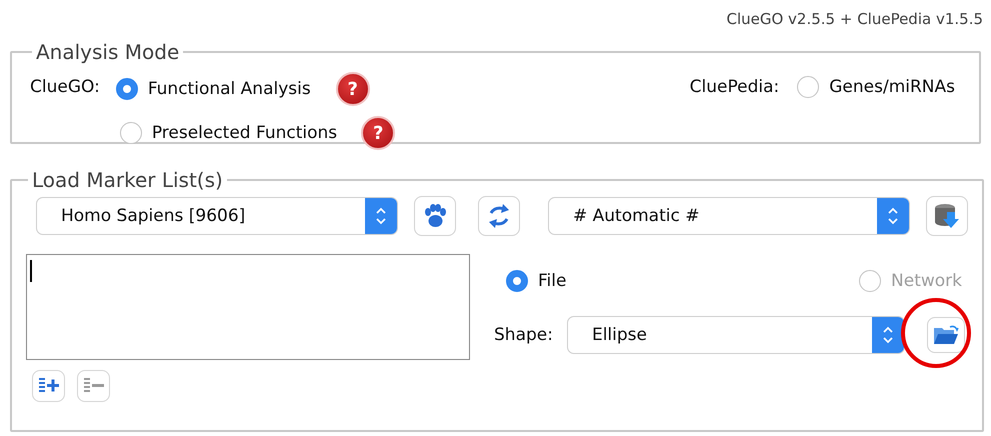 The height and width of the screenshot is (436, 991). What do you see at coordinates (93, 386) in the screenshot?
I see `remove-list-icon` at bounding box center [93, 386].